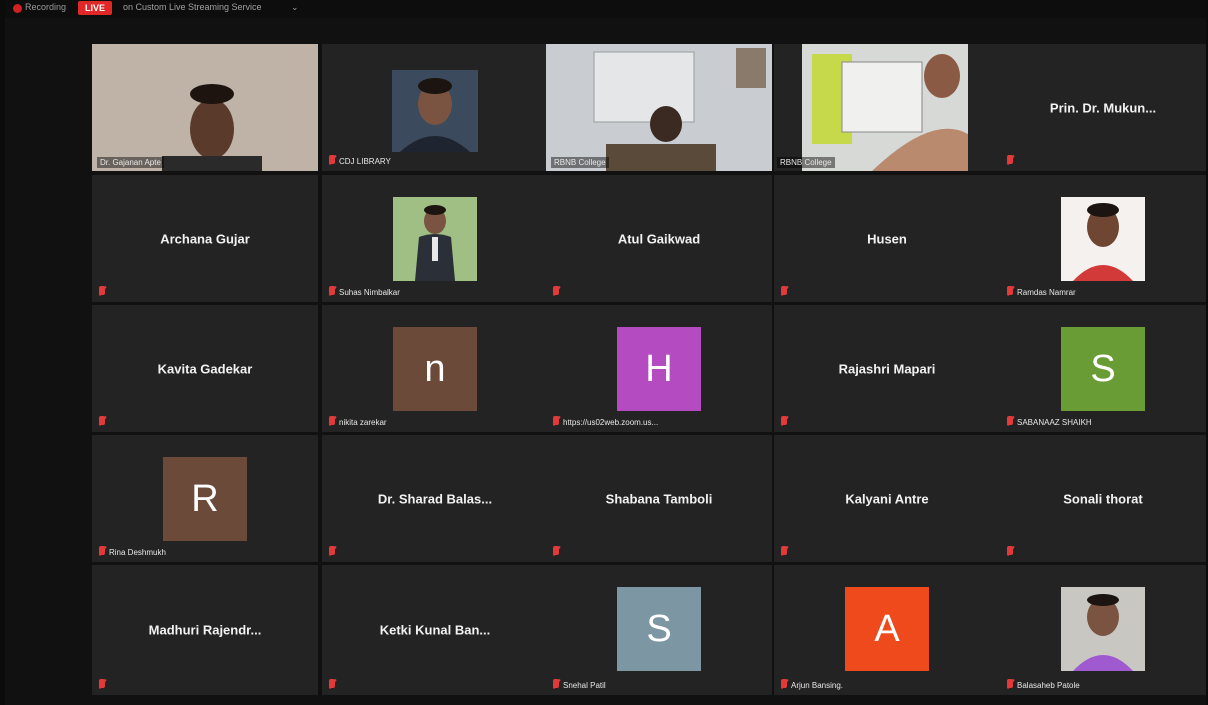 This screenshot has width=1208, height=705. I want to click on participant-tile: Ramdas Namrar, so click(1103, 238).